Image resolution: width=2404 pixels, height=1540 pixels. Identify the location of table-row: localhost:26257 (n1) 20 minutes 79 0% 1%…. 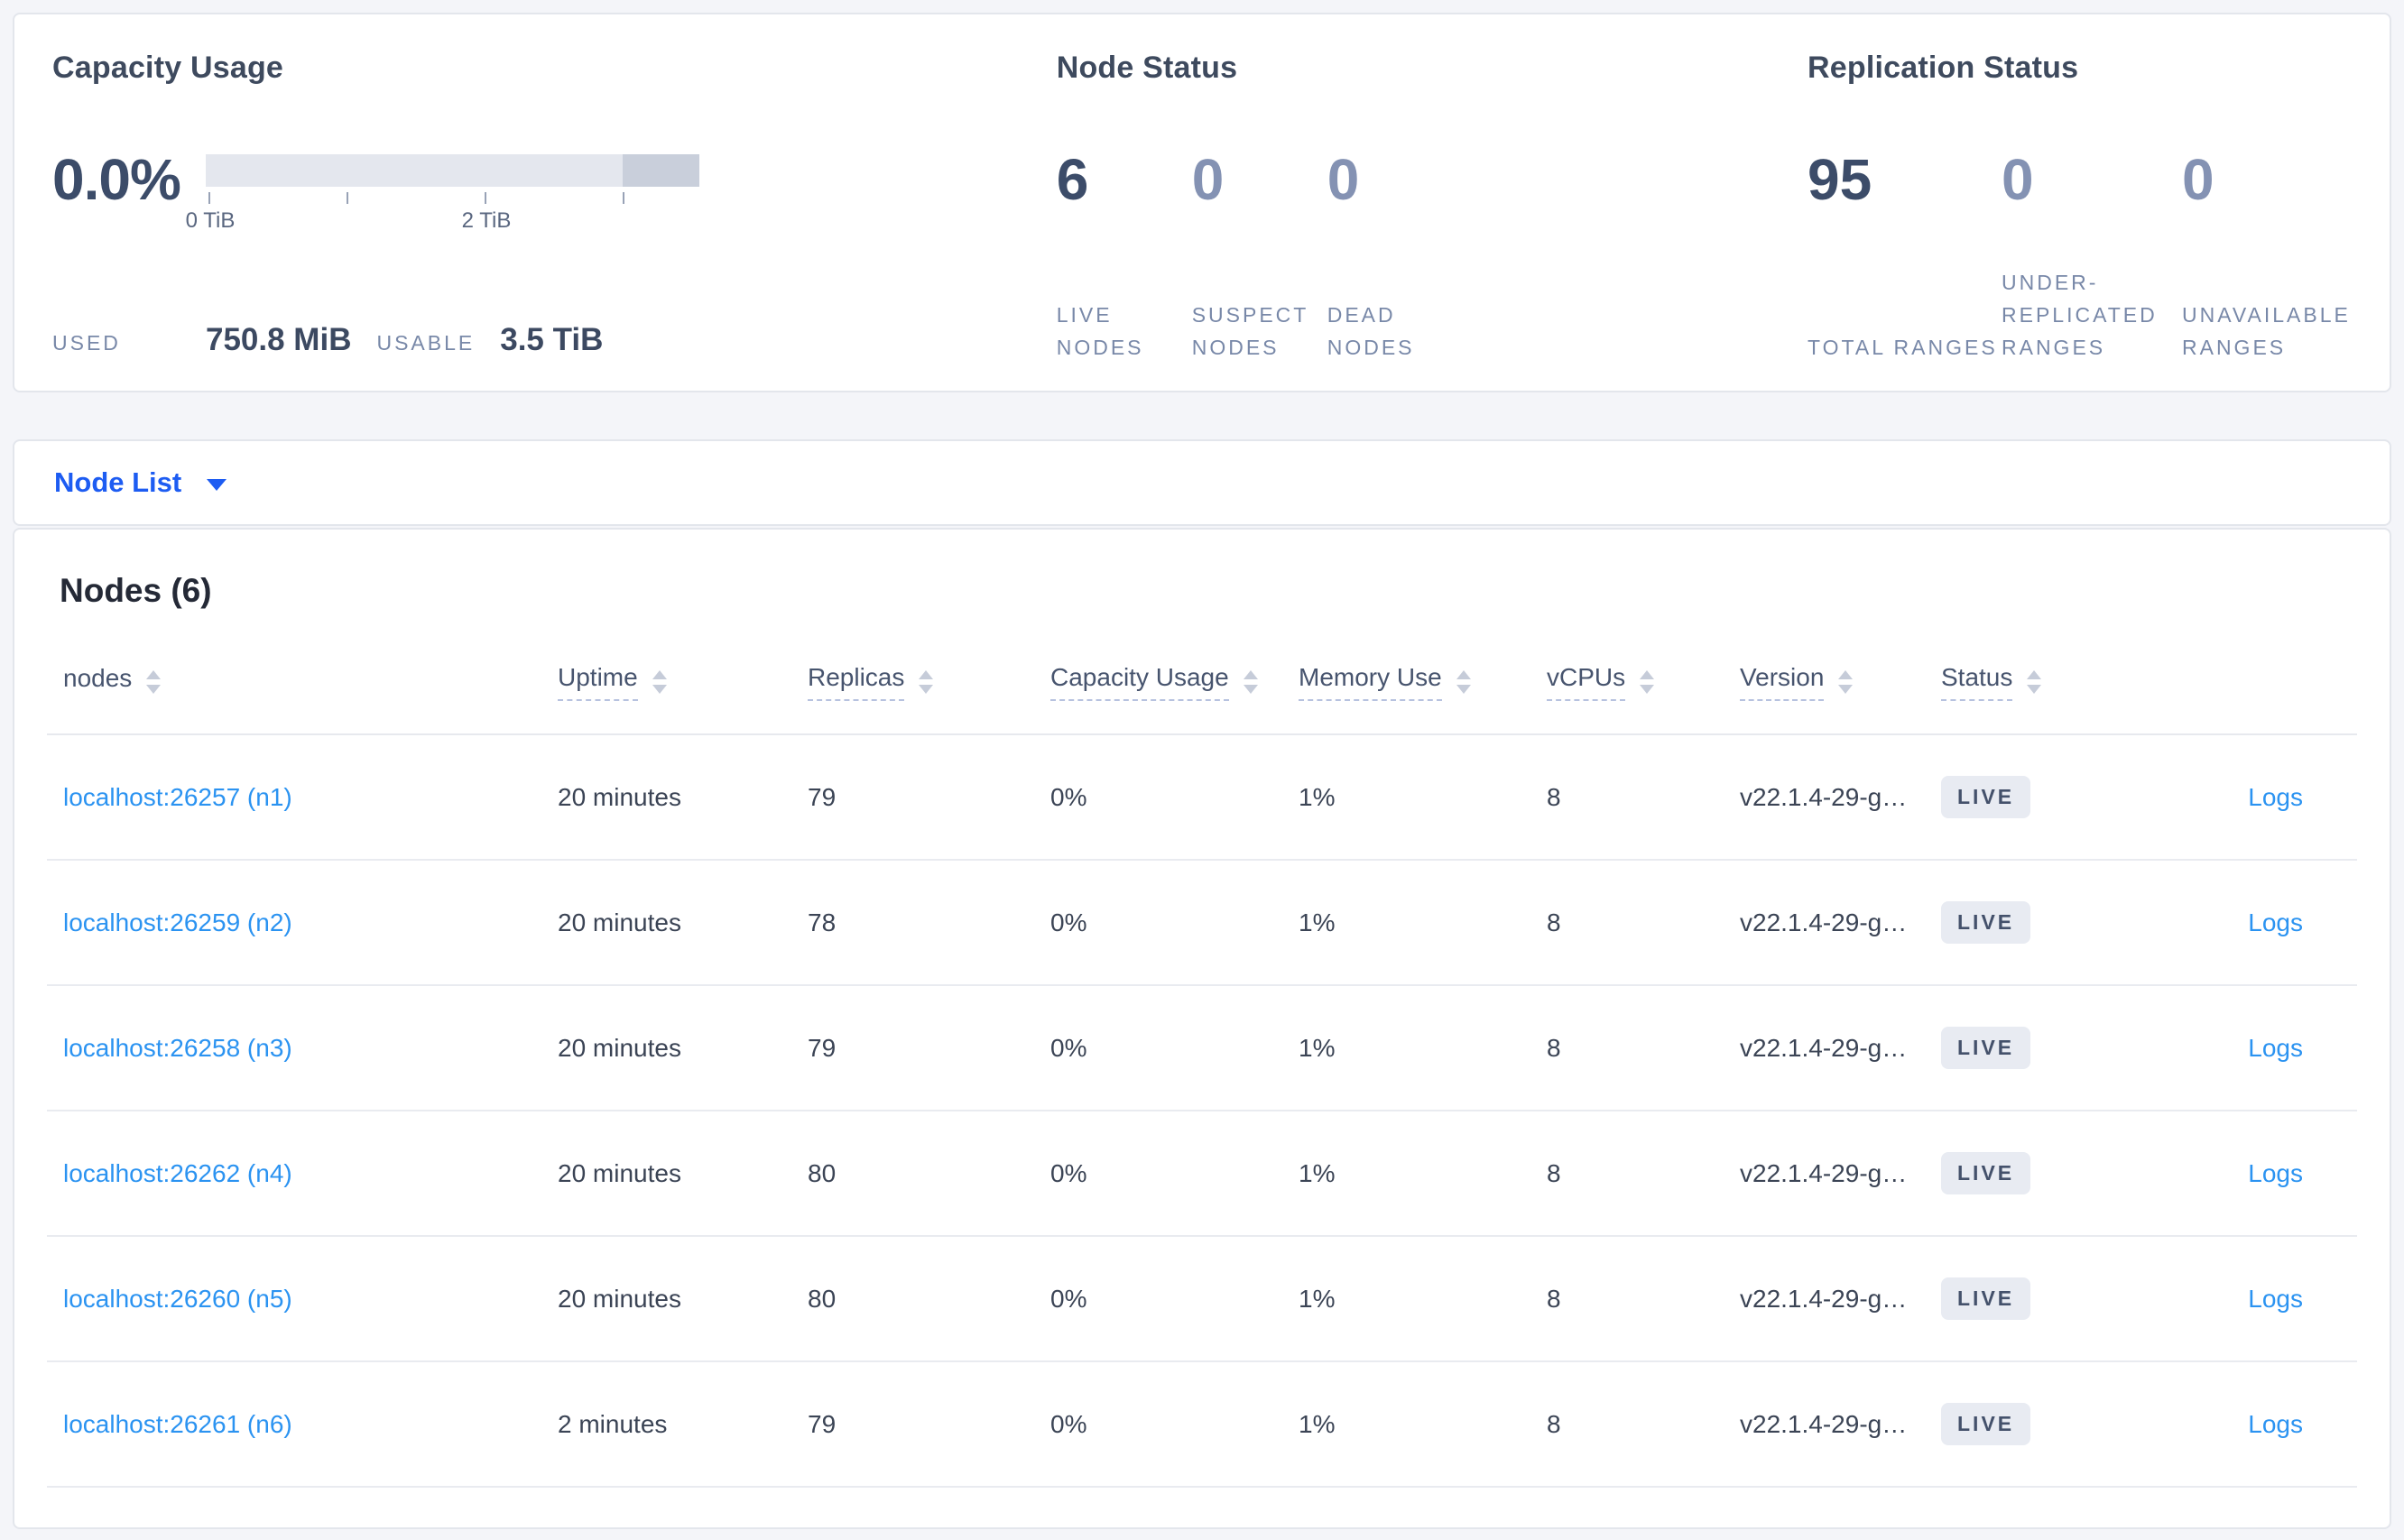
(1202, 797).